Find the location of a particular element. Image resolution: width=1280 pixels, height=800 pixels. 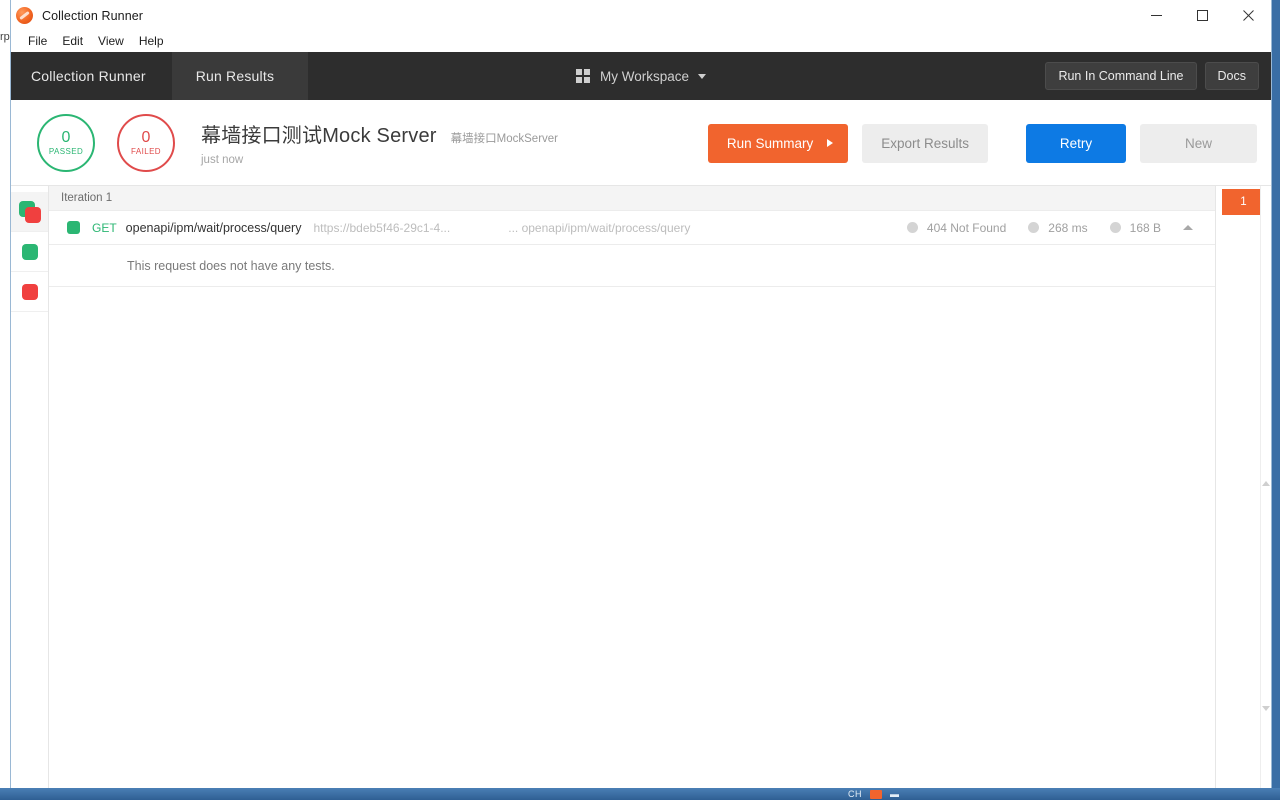

all-results-icon is located at coordinates (29, 211).